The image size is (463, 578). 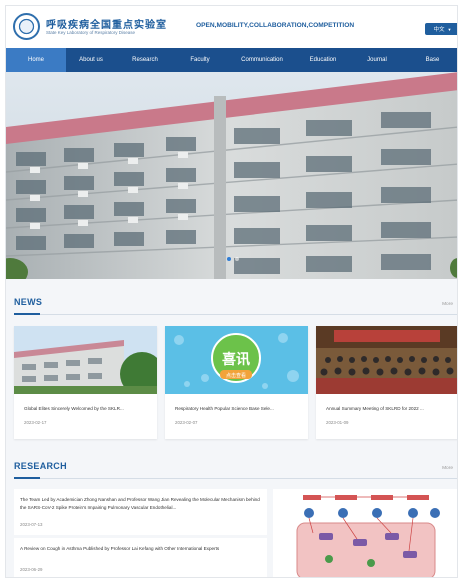 I want to click on language-label: 中文, so click(x=439, y=30).